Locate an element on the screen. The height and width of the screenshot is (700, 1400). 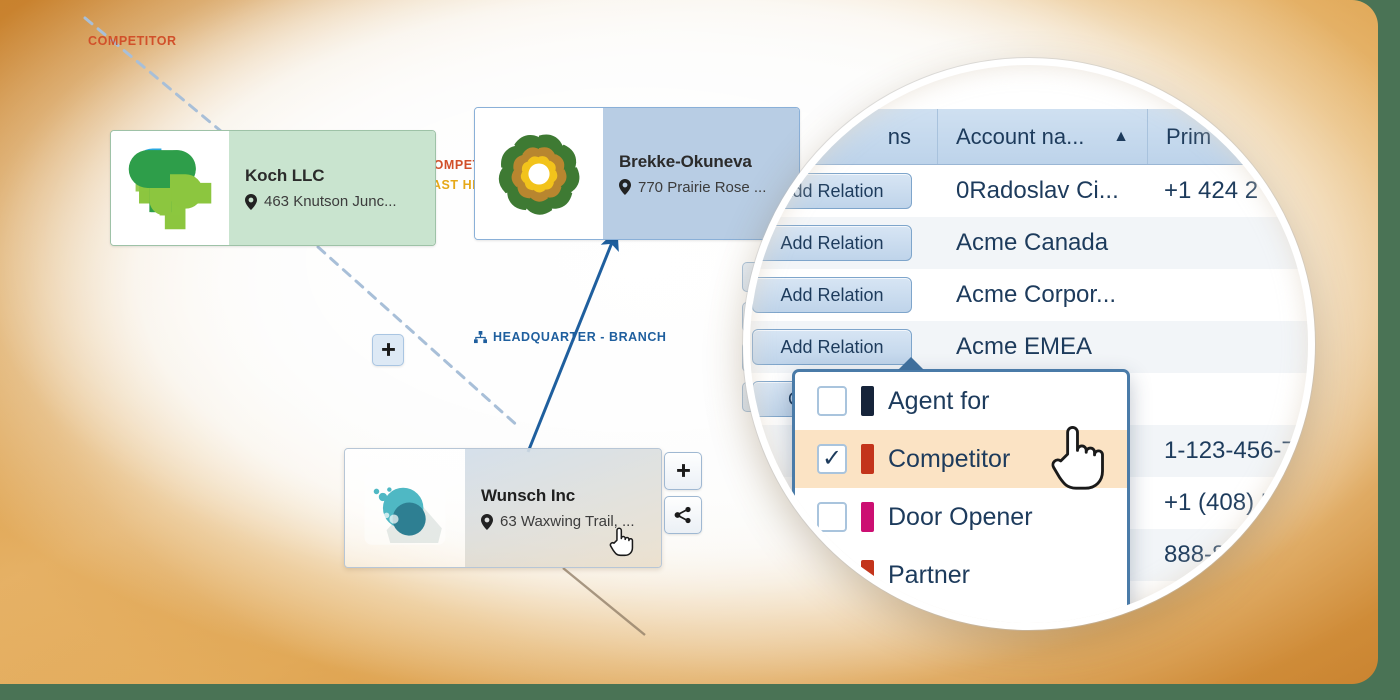
row-primary-phone: 888-843-66 is located at coordinates (1225, 554).